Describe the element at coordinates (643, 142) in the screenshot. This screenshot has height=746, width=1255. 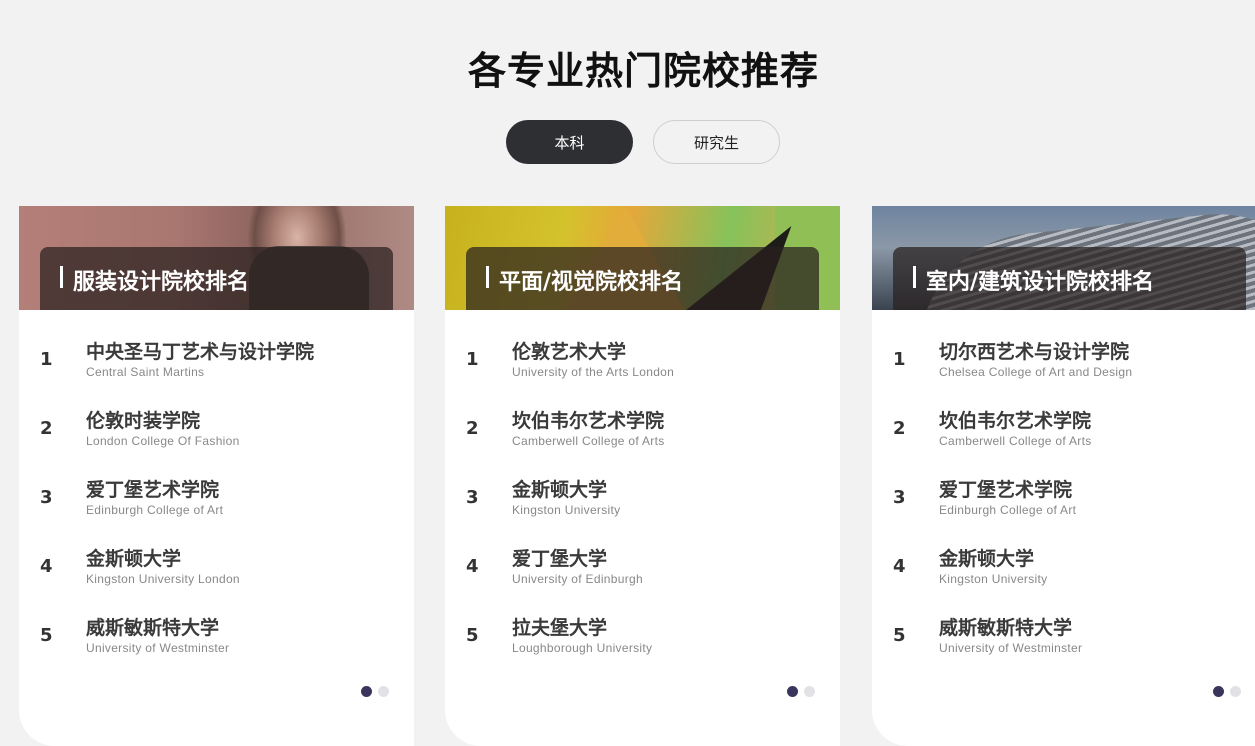
I see `level-tabs: 本科 研究生` at that location.